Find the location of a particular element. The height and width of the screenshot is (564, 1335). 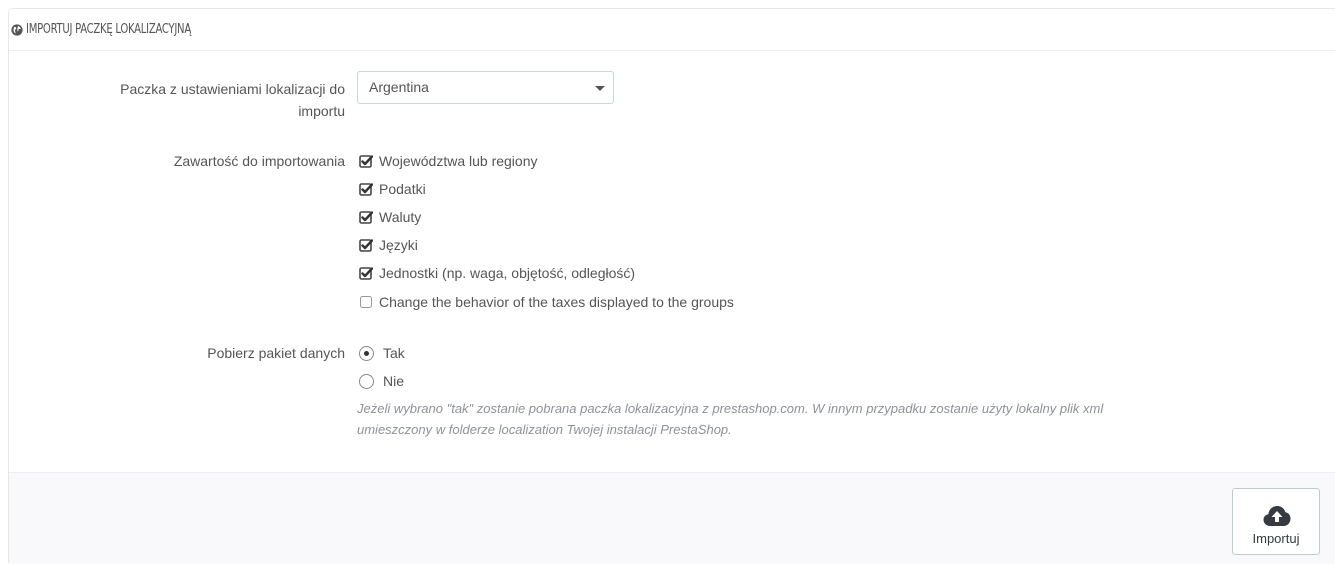

globe-icon is located at coordinates (17, 29).